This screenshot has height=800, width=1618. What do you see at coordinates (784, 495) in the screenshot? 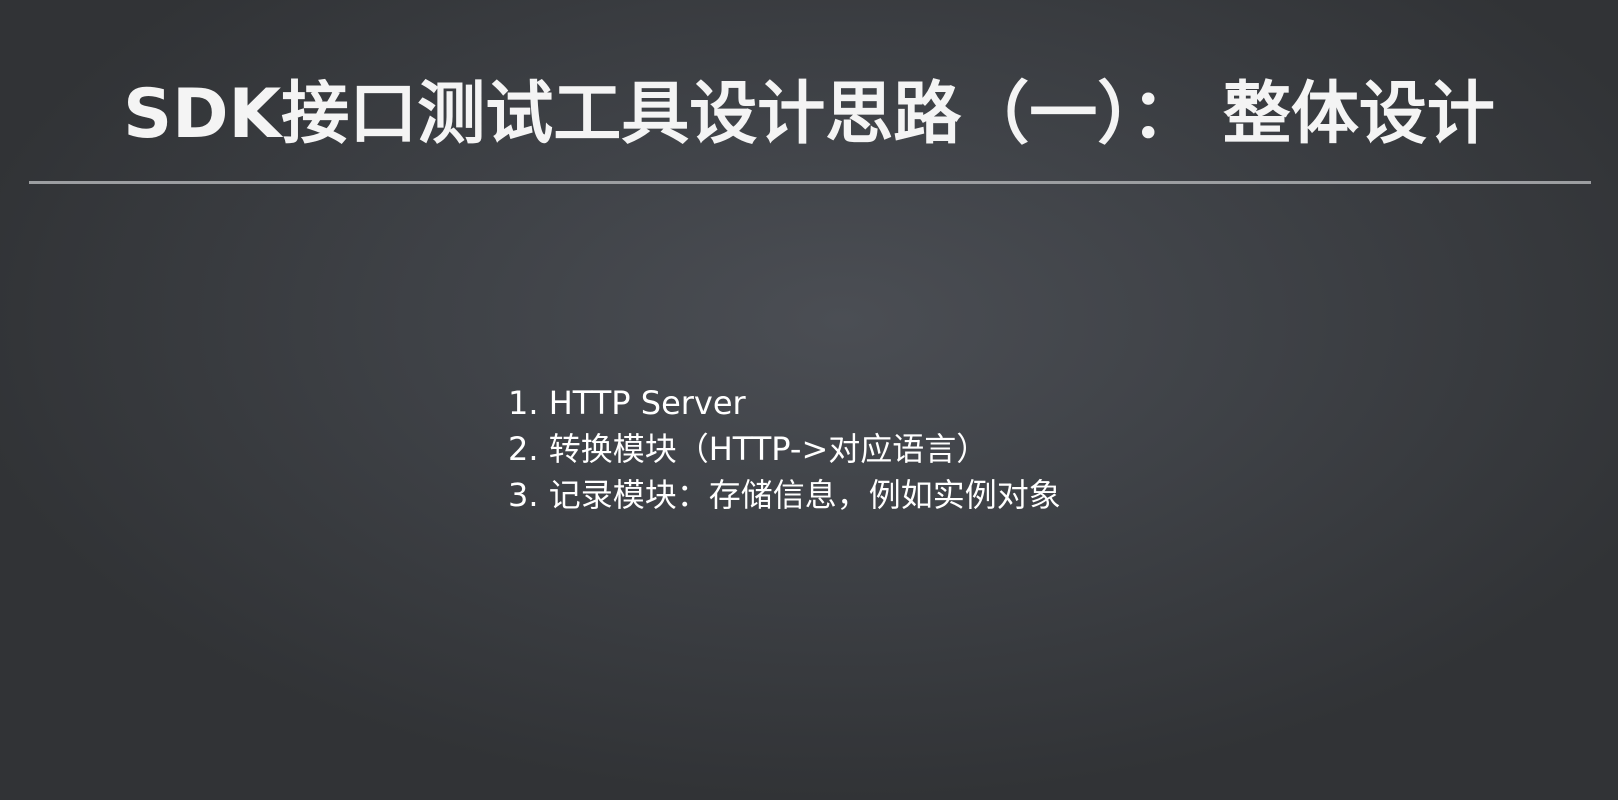
I see `list-item: 3. 记录模块：存储信息，例如实例对象` at bounding box center [784, 495].